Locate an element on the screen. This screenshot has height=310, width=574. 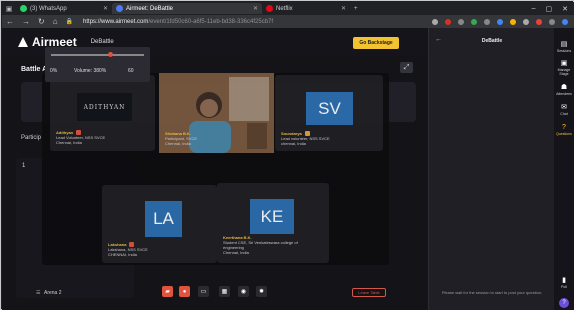
reload-icon: ↻ is located at coordinates (41, 21).